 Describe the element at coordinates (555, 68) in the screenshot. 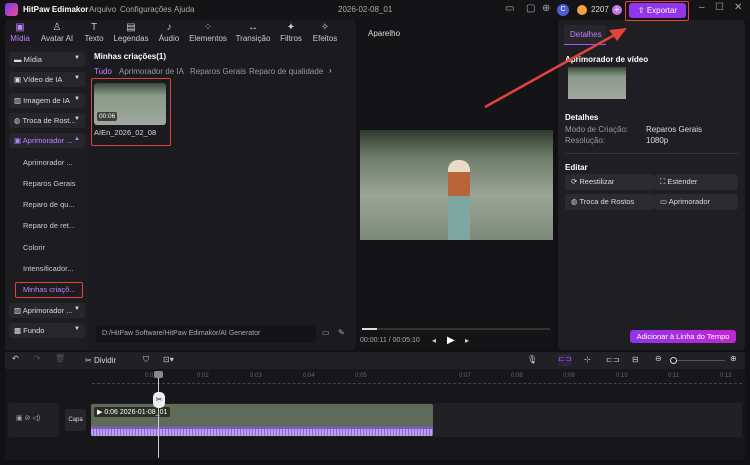

I see `annotation-arrow` at that location.